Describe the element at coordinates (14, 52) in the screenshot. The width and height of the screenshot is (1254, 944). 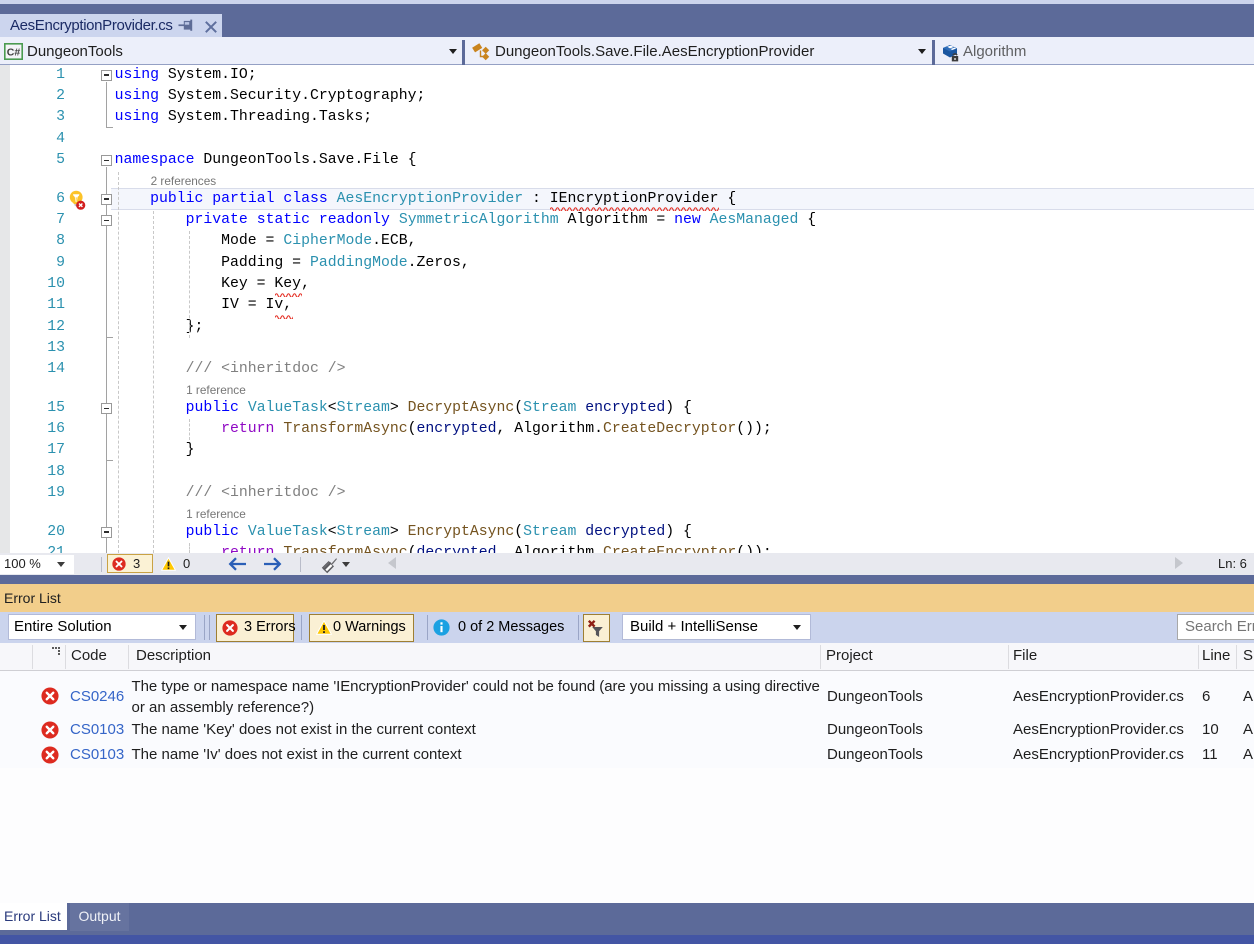
I see `svg-text: C#` at that location.